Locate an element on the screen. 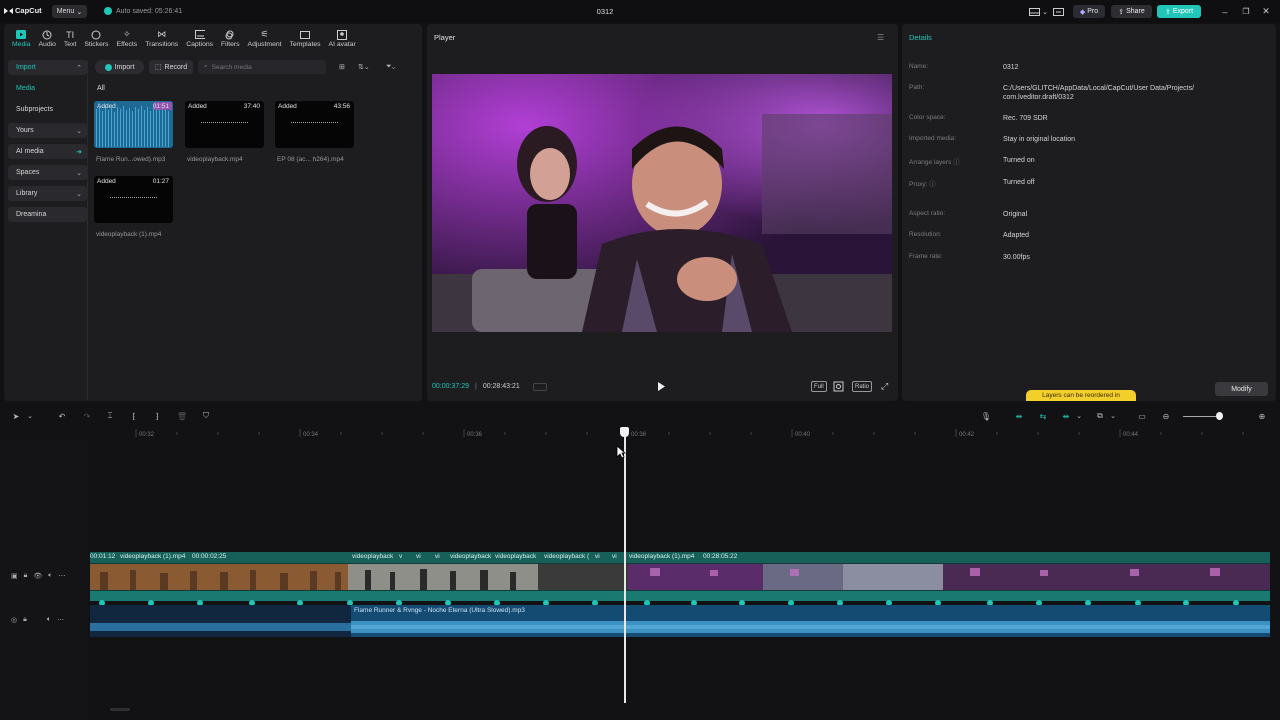  playhead-line is located at coordinates (625, 566).